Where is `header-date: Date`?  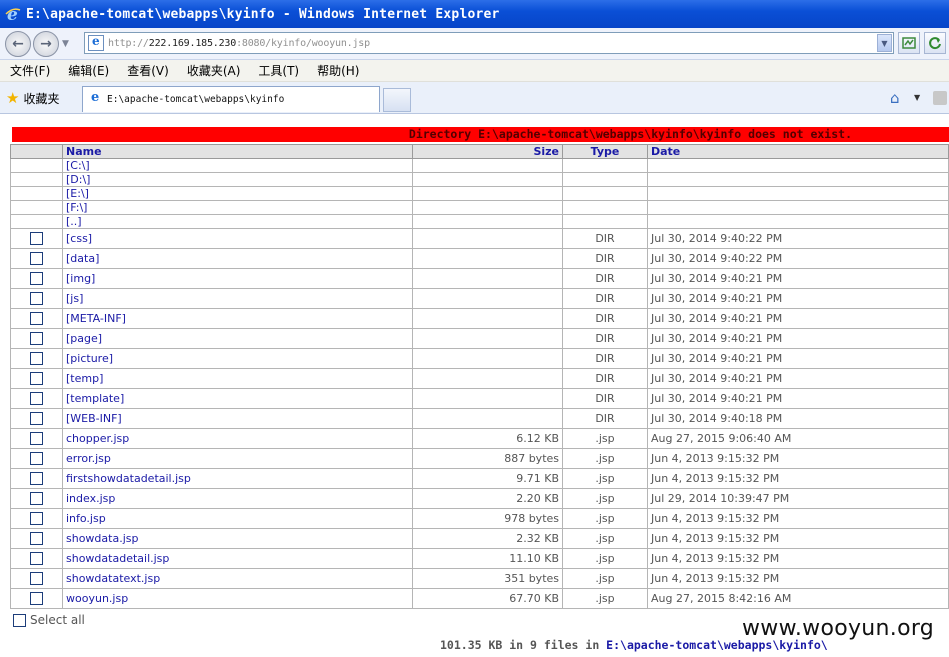 header-date: Date is located at coordinates (798, 151).